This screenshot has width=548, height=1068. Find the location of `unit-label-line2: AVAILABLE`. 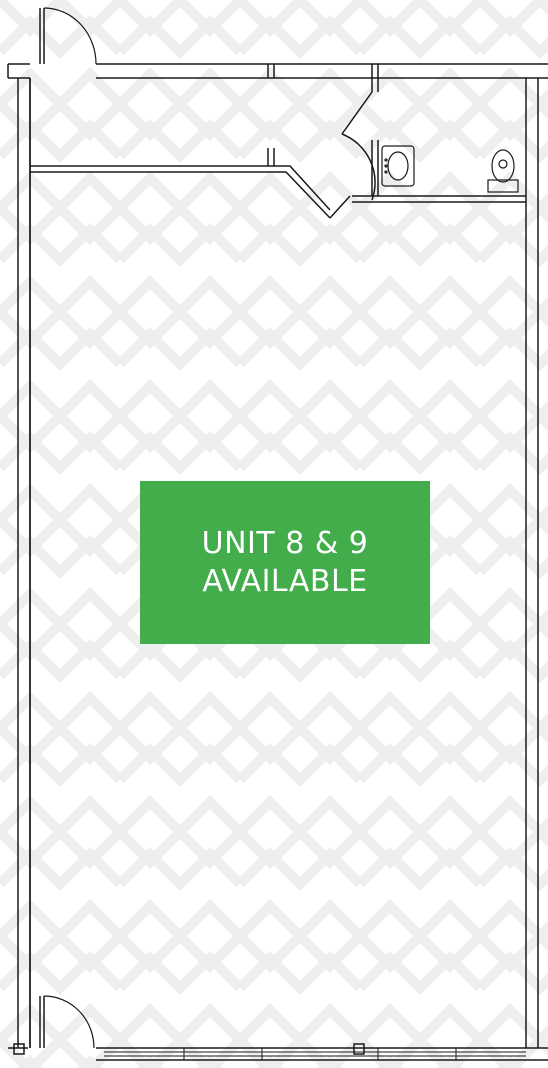

unit-label-line2: AVAILABLE is located at coordinates (285, 581).